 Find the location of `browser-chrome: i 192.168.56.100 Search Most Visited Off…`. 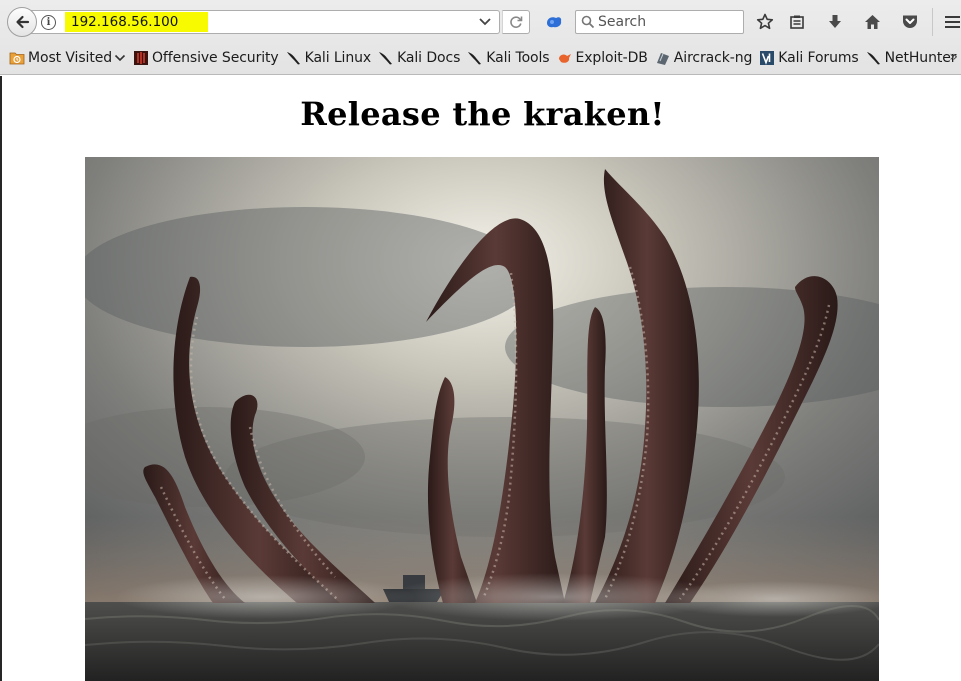

browser-chrome: i 192.168.56.100 Search Most Visited Off… is located at coordinates (480, 37).